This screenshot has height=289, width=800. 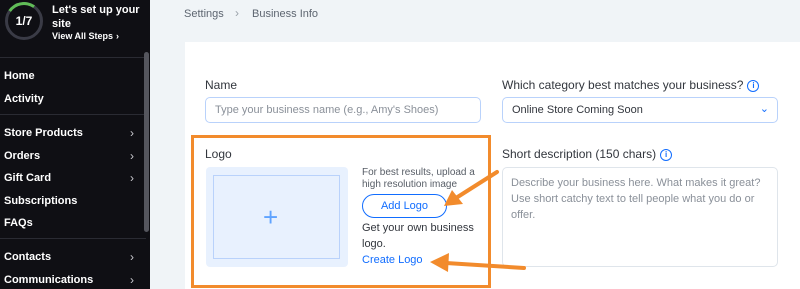 I want to click on sidebar-item-activity: Activity, so click(x=69, y=99).